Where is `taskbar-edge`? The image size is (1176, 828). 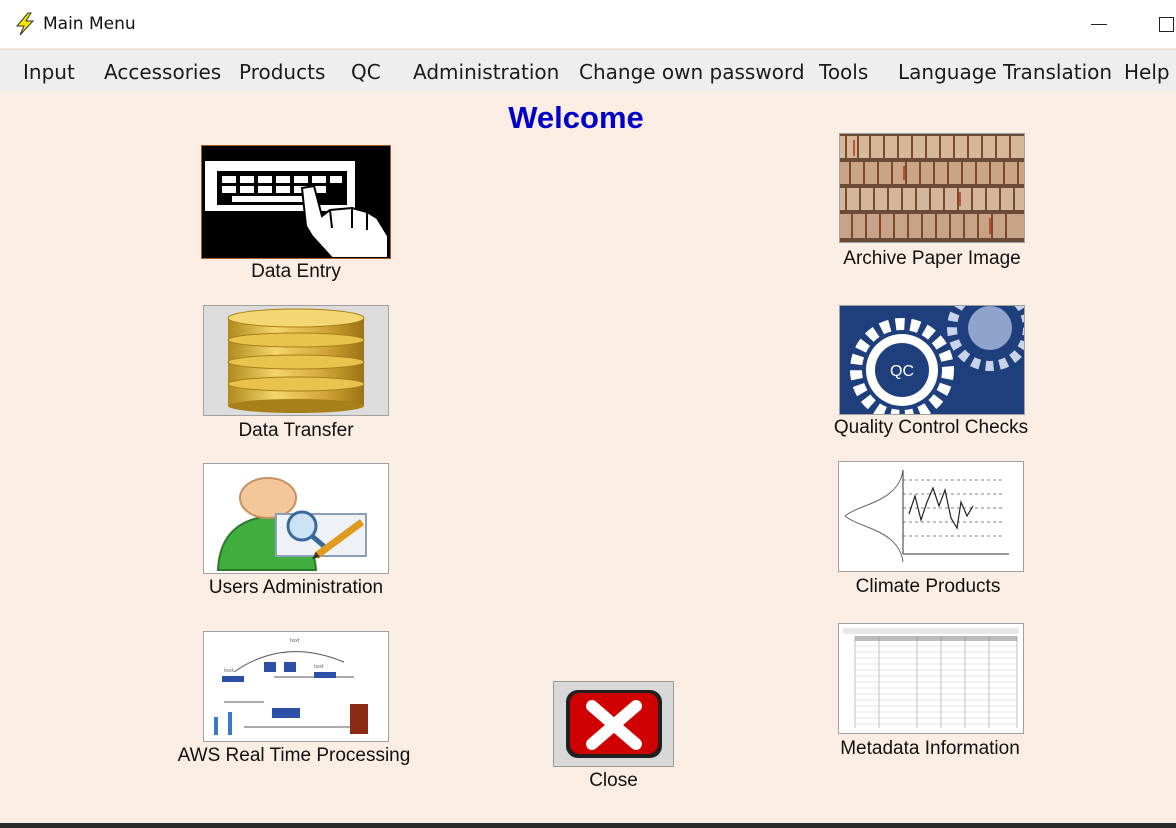 taskbar-edge is located at coordinates (588, 825).